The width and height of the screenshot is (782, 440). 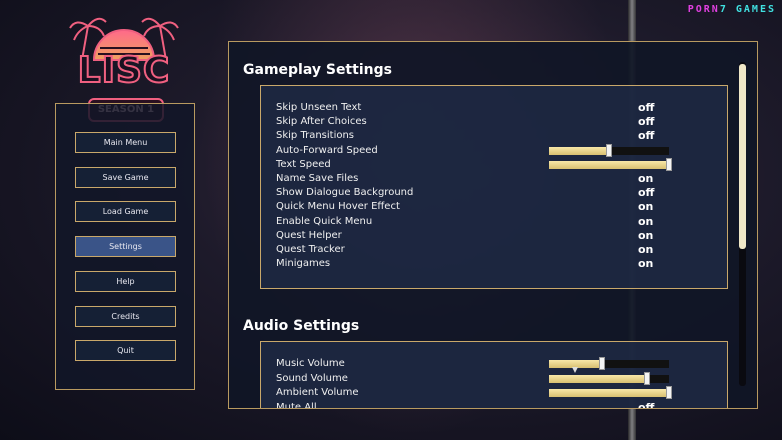 What do you see at coordinates (496, 236) in the screenshot?
I see `setting-row-quest-helper: Quest Helper on` at bounding box center [496, 236].